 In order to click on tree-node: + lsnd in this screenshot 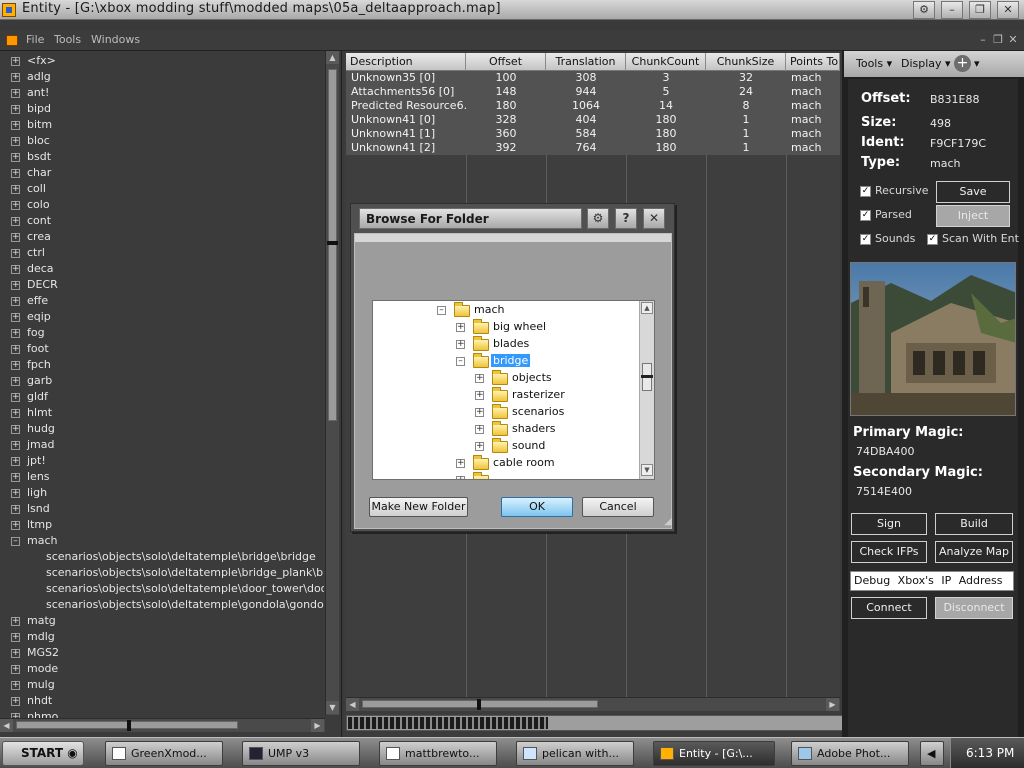, I will do `click(162, 509)`.